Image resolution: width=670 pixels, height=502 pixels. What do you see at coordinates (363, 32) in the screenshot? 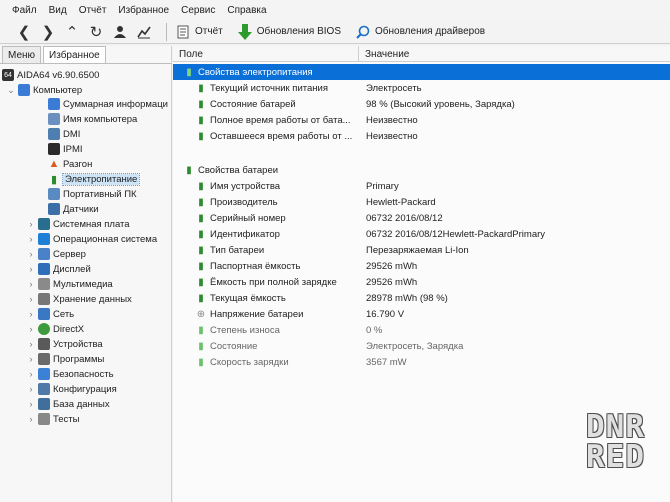
I see `magnifier-icon` at bounding box center [363, 32].